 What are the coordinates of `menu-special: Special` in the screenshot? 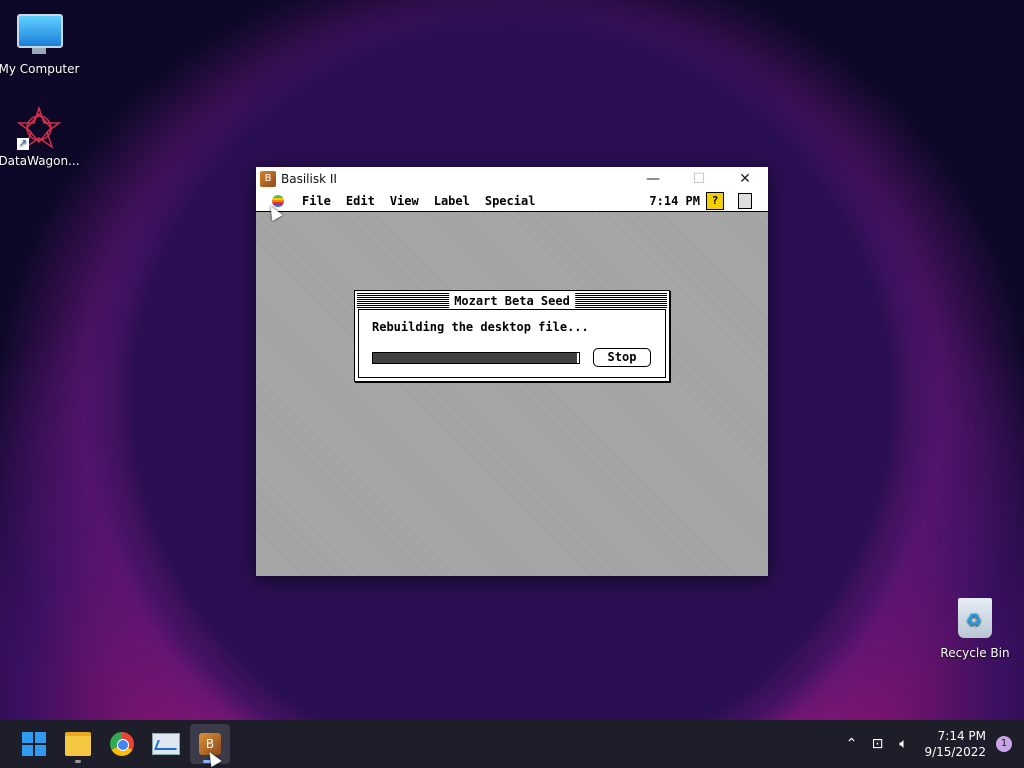 It's located at (510, 201).